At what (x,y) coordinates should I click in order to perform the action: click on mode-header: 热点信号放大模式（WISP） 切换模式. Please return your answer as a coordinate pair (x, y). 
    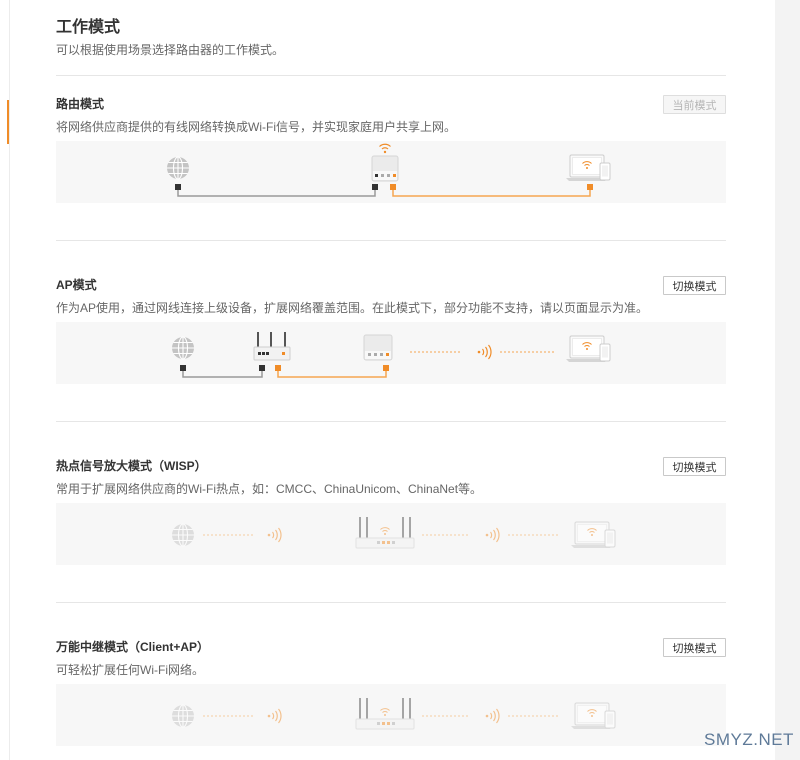
    Looking at the image, I should click on (391, 466).